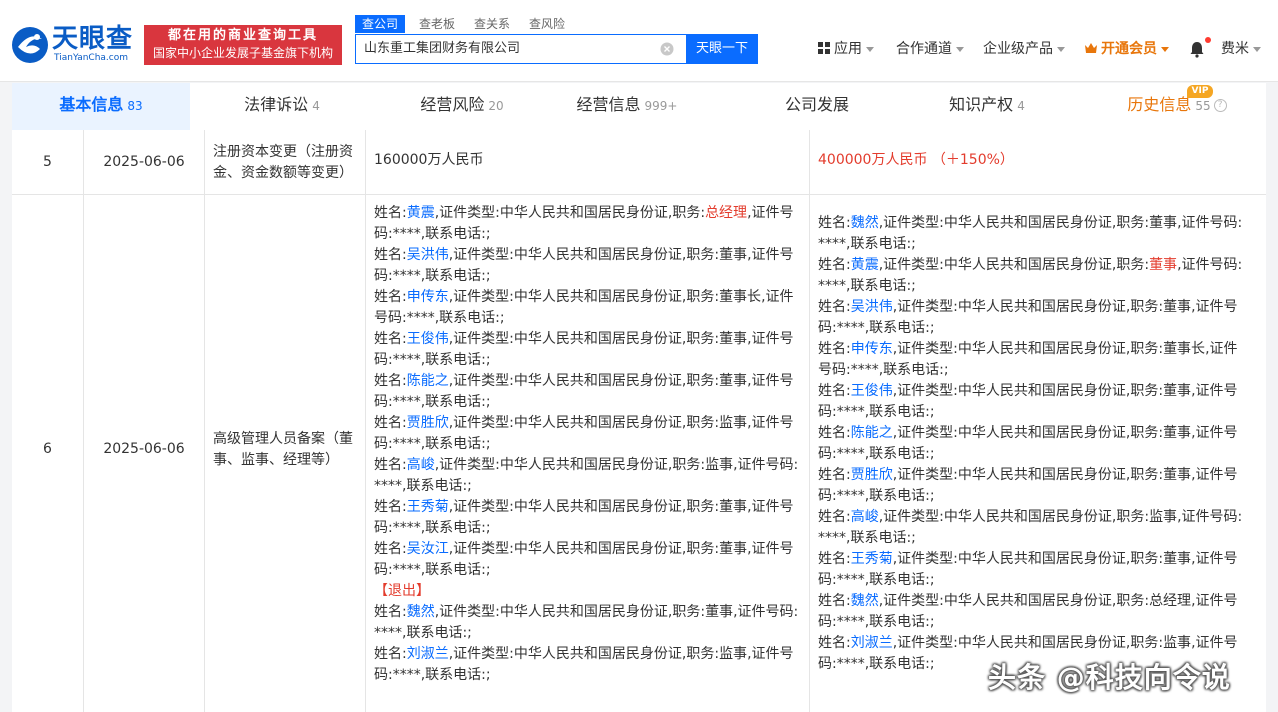  I want to click on search-input, so click(509, 49).